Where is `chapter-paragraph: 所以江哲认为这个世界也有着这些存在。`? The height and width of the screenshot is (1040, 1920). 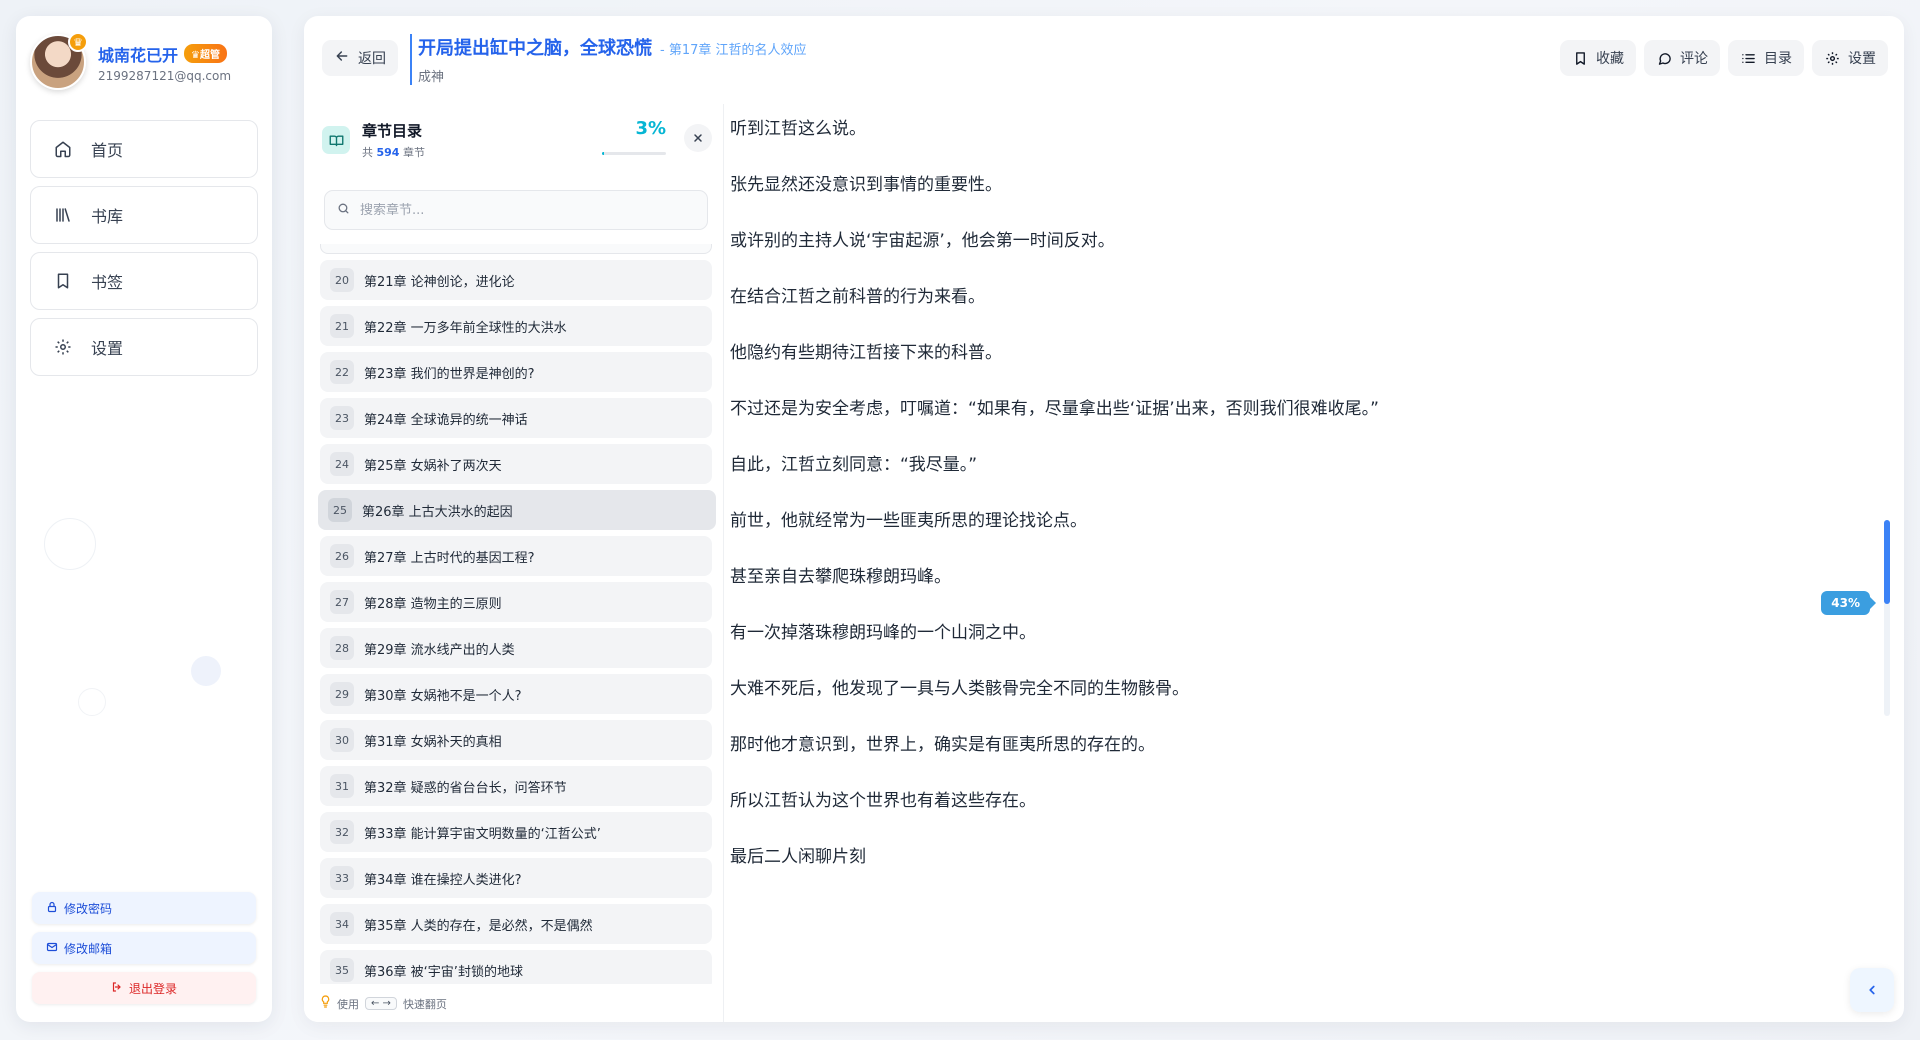
chapter-paragraph: 所以江哲认为这个世界也有着这些存在。 is located at coordinates (883, 801).